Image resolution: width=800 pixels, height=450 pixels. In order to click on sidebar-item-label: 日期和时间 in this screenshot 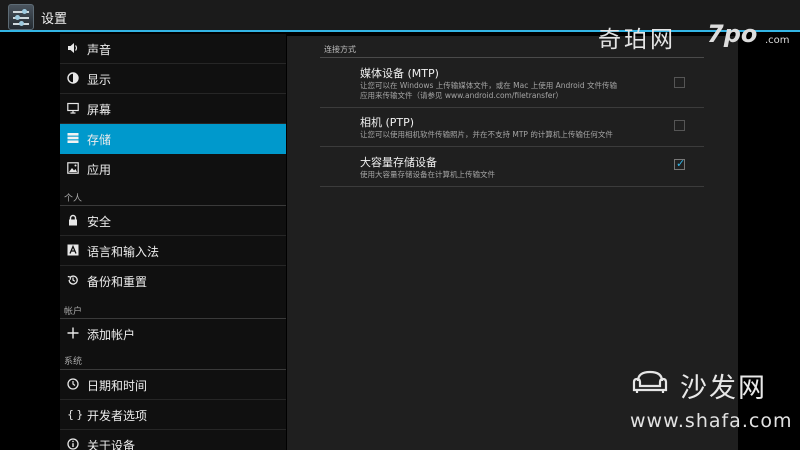, I will do `click(117, 386)`.